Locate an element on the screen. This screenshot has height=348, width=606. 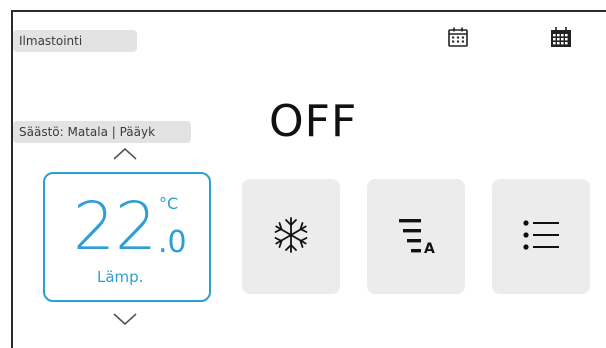
list-menu-icon is located at coordinates (541, 237).